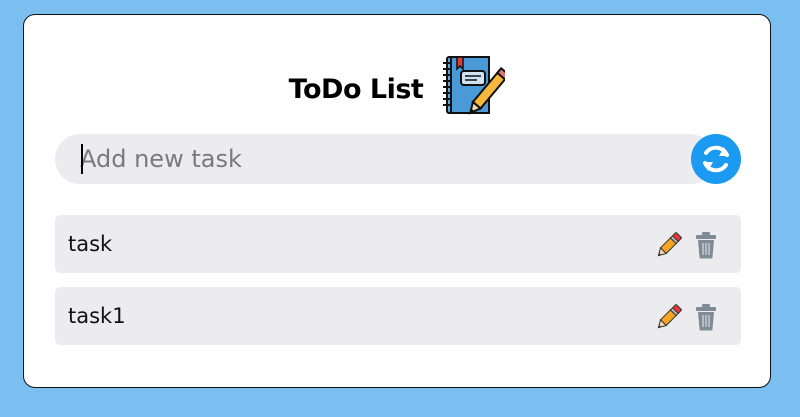 The image size is (800, 417). What do you see at coordinates (398, 316) in the screenshot?
I see `task-item: task1` at bounding box center [398, 316].